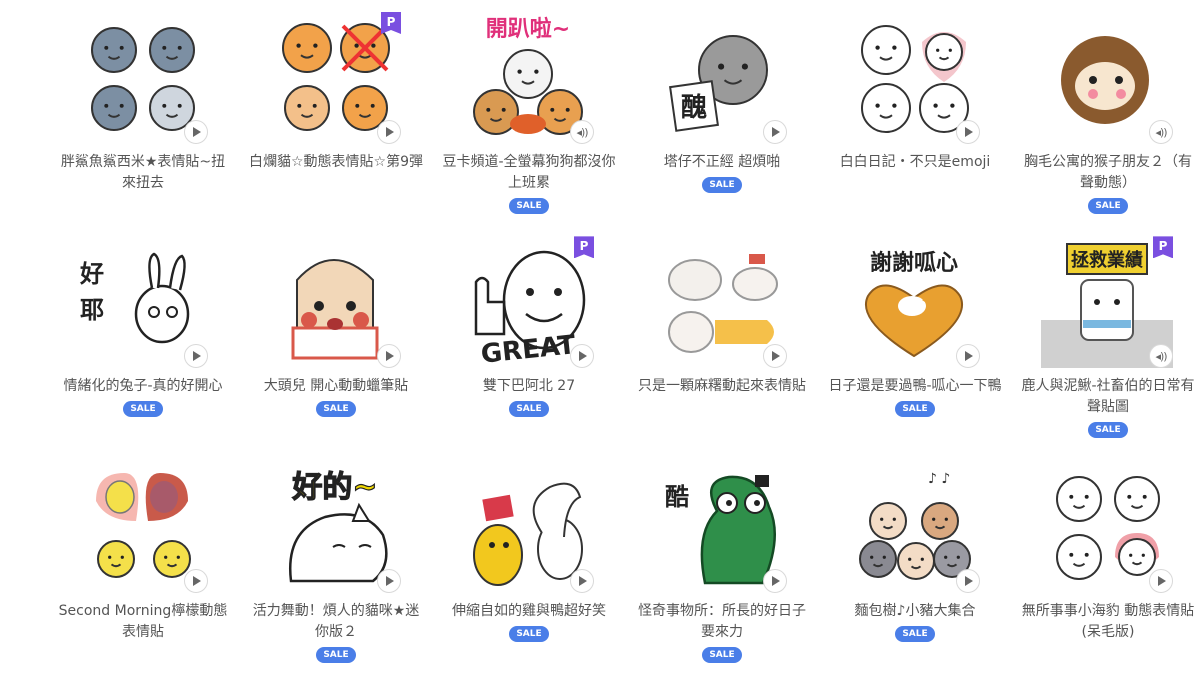 This screenshot has height=675, width=1200. Describe the element at coordinates (1107, 260) in the screenshot. I see `svg-text: 拯救業績` at that location.